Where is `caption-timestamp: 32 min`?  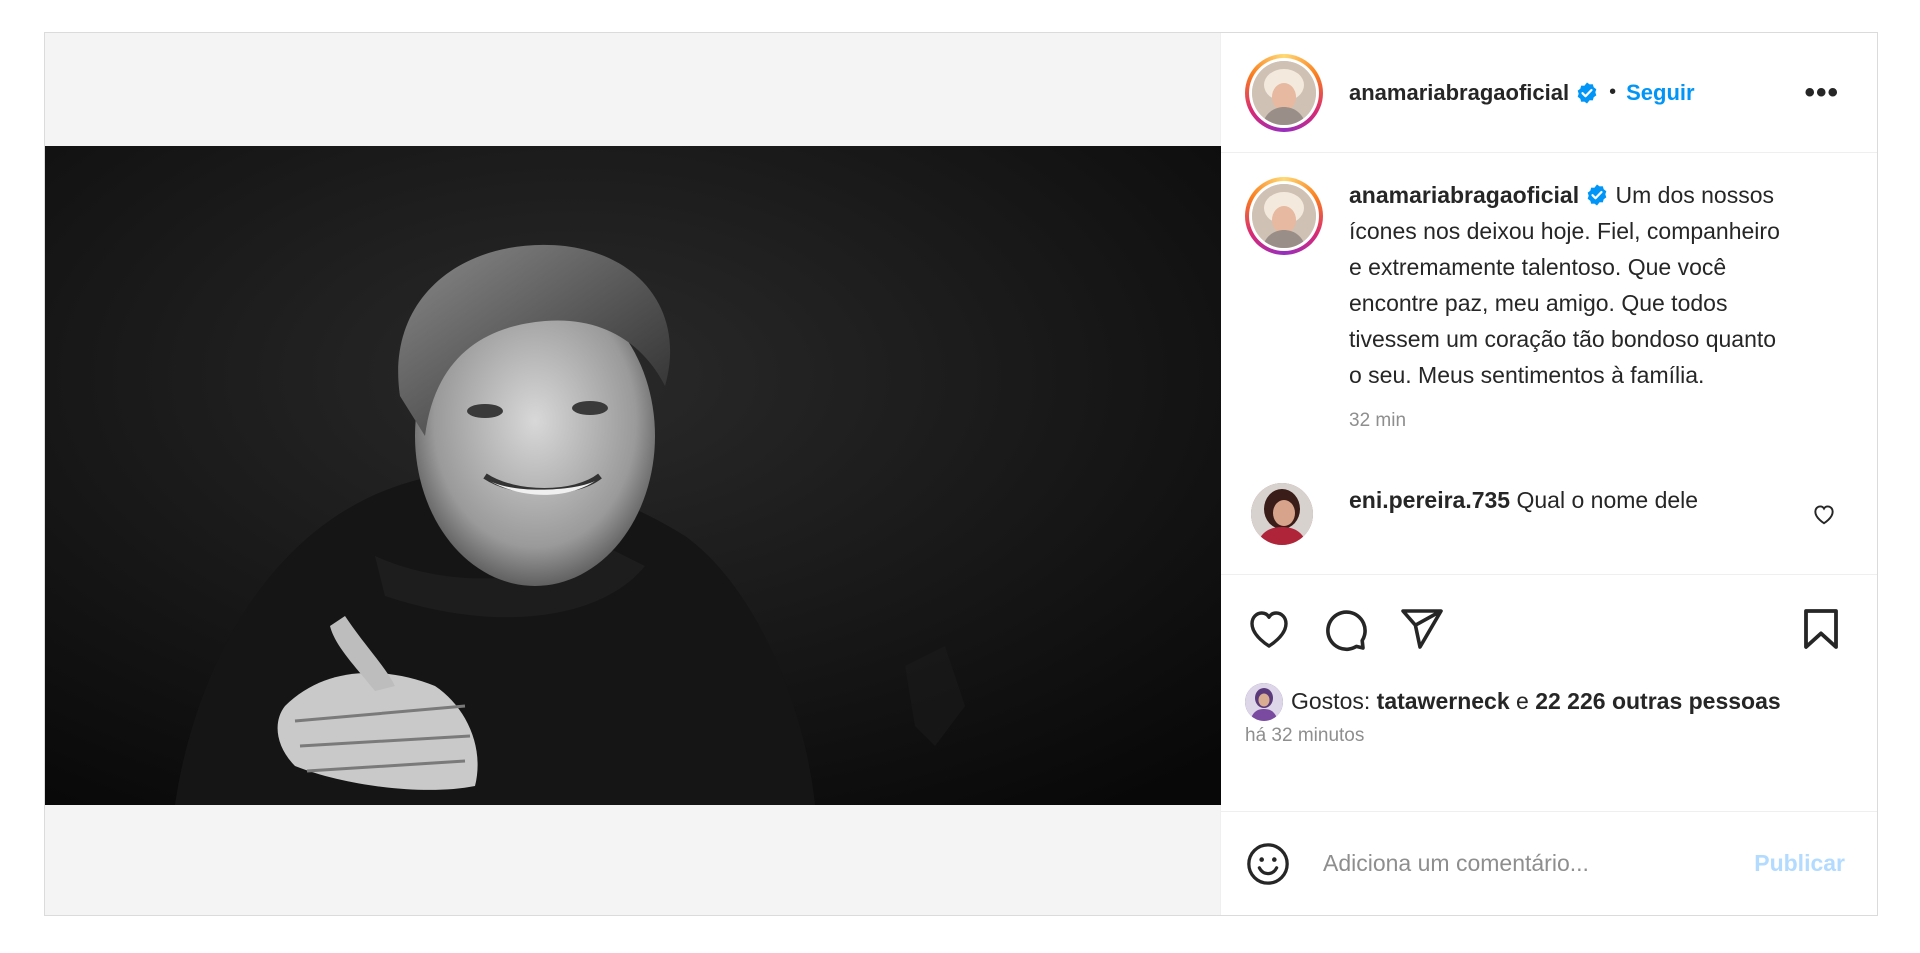 caption-timestamp: 32 min is located at coordinates (1569, 421).